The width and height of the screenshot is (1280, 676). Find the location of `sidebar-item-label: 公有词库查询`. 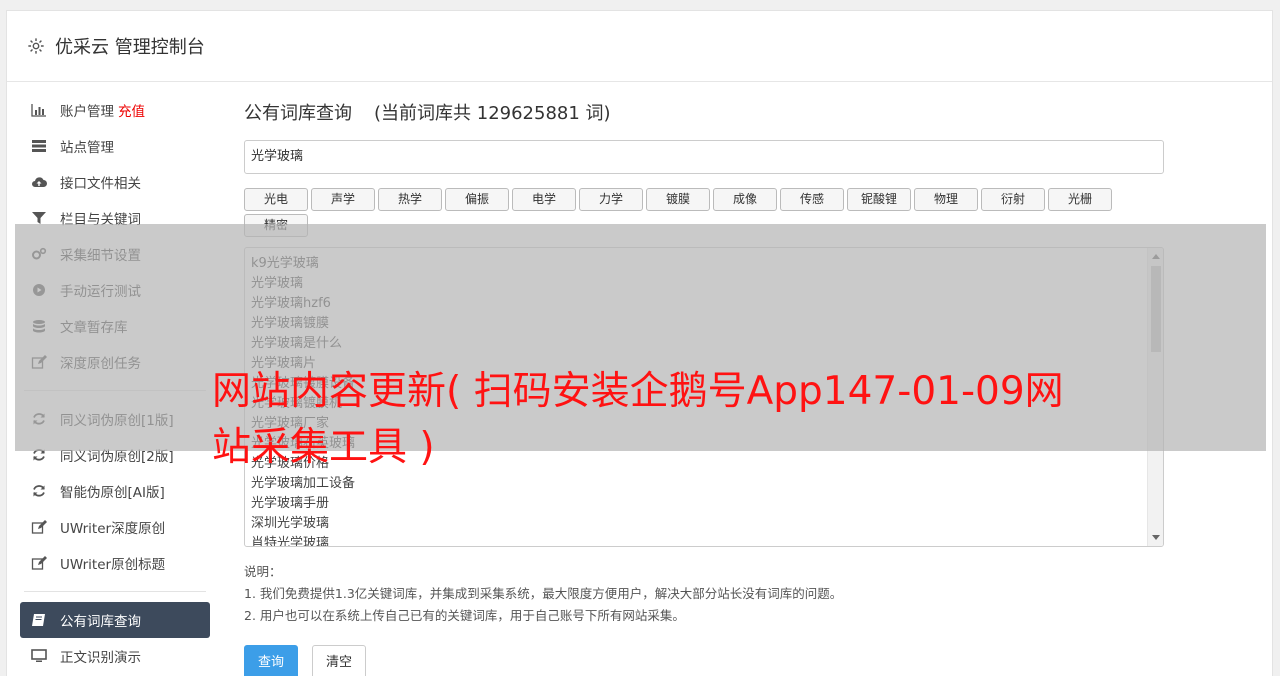

sidebar-item-label: 公有词库查询 is located at coordinates (100, 622).